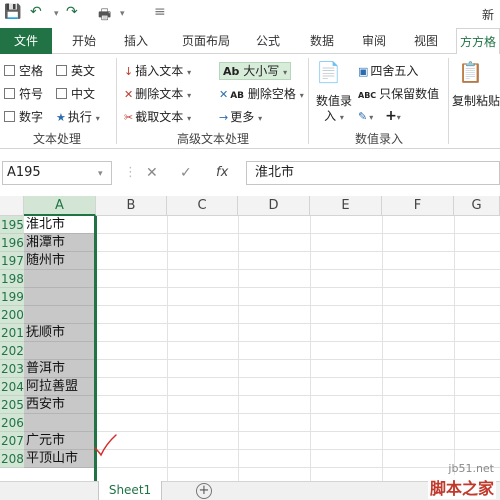 This screenshot has height=500, width=500. What do you see at coordinates (426, 41) in the screenshot?
I see `tab-view: 视图` at bounding box center [426, 41].